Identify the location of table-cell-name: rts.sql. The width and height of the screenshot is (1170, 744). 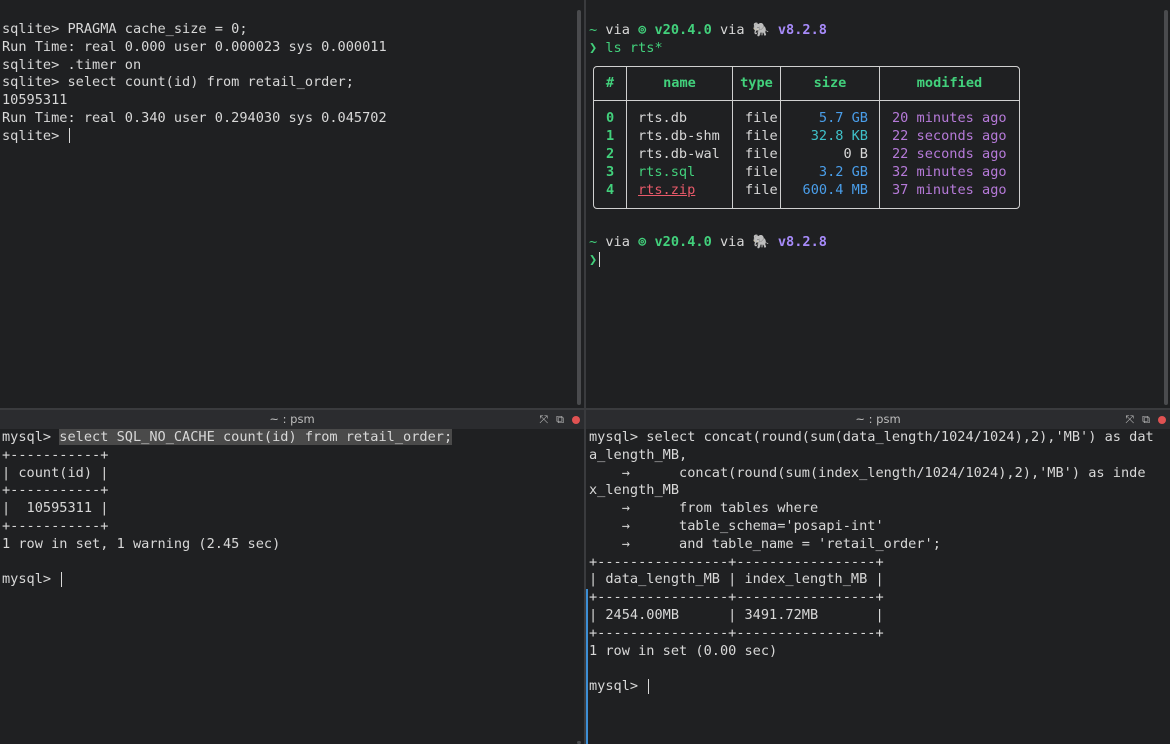
(667, 172).